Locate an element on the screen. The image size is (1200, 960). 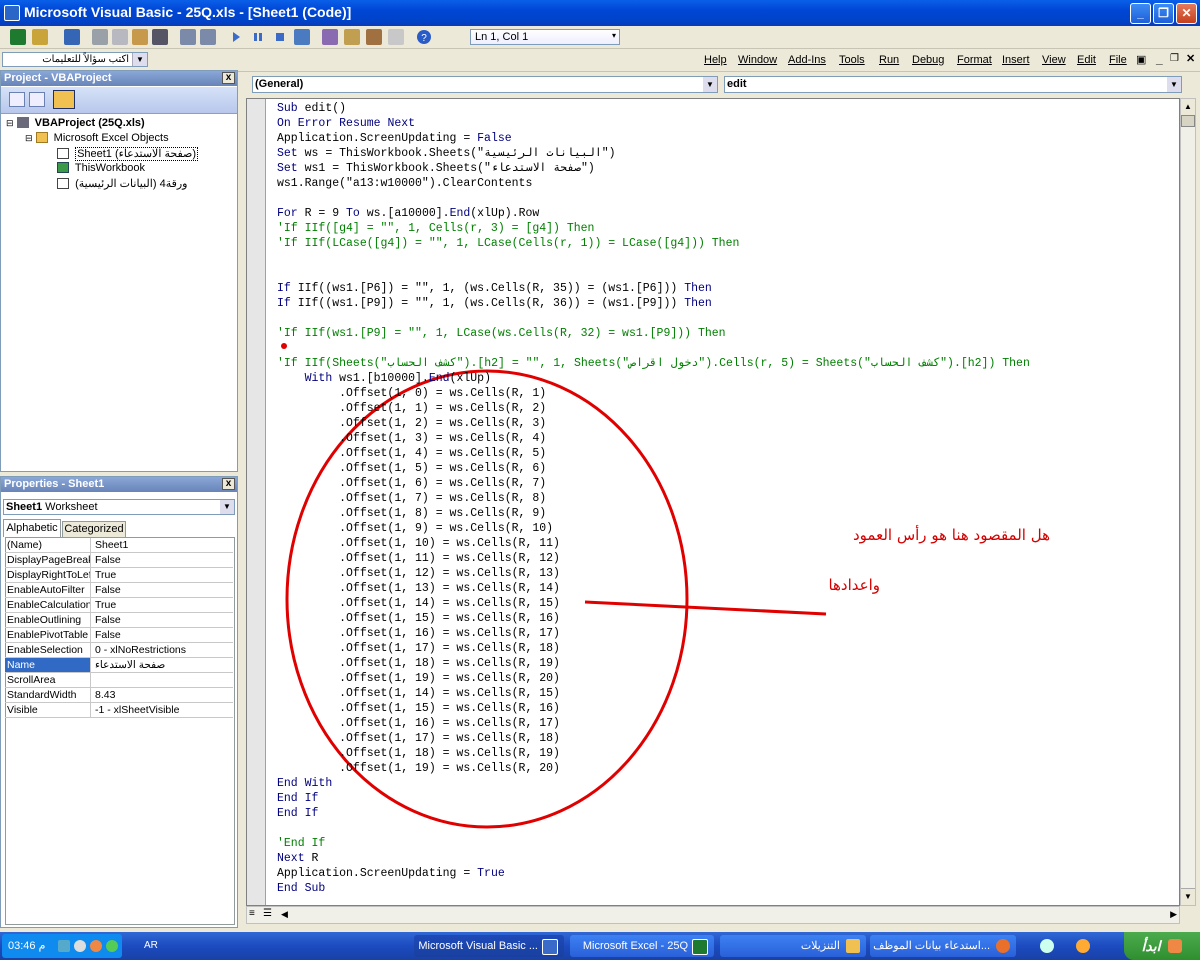
property-row: ScrollArea is located at coordinates (119, 680).